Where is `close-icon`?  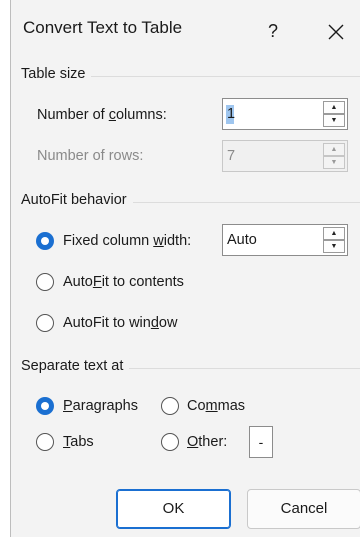 close-icon is located at coordinates (336, 32).